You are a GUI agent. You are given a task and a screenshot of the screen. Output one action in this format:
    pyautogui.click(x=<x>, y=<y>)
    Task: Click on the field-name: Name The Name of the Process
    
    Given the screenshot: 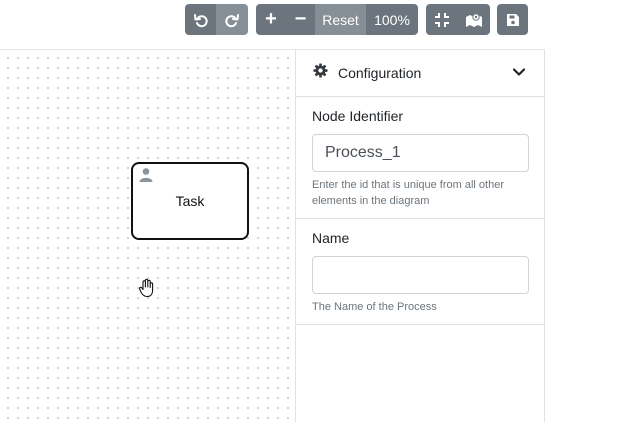 What is the action you would take?
    pyautogui.click(x=420, y=272)
    